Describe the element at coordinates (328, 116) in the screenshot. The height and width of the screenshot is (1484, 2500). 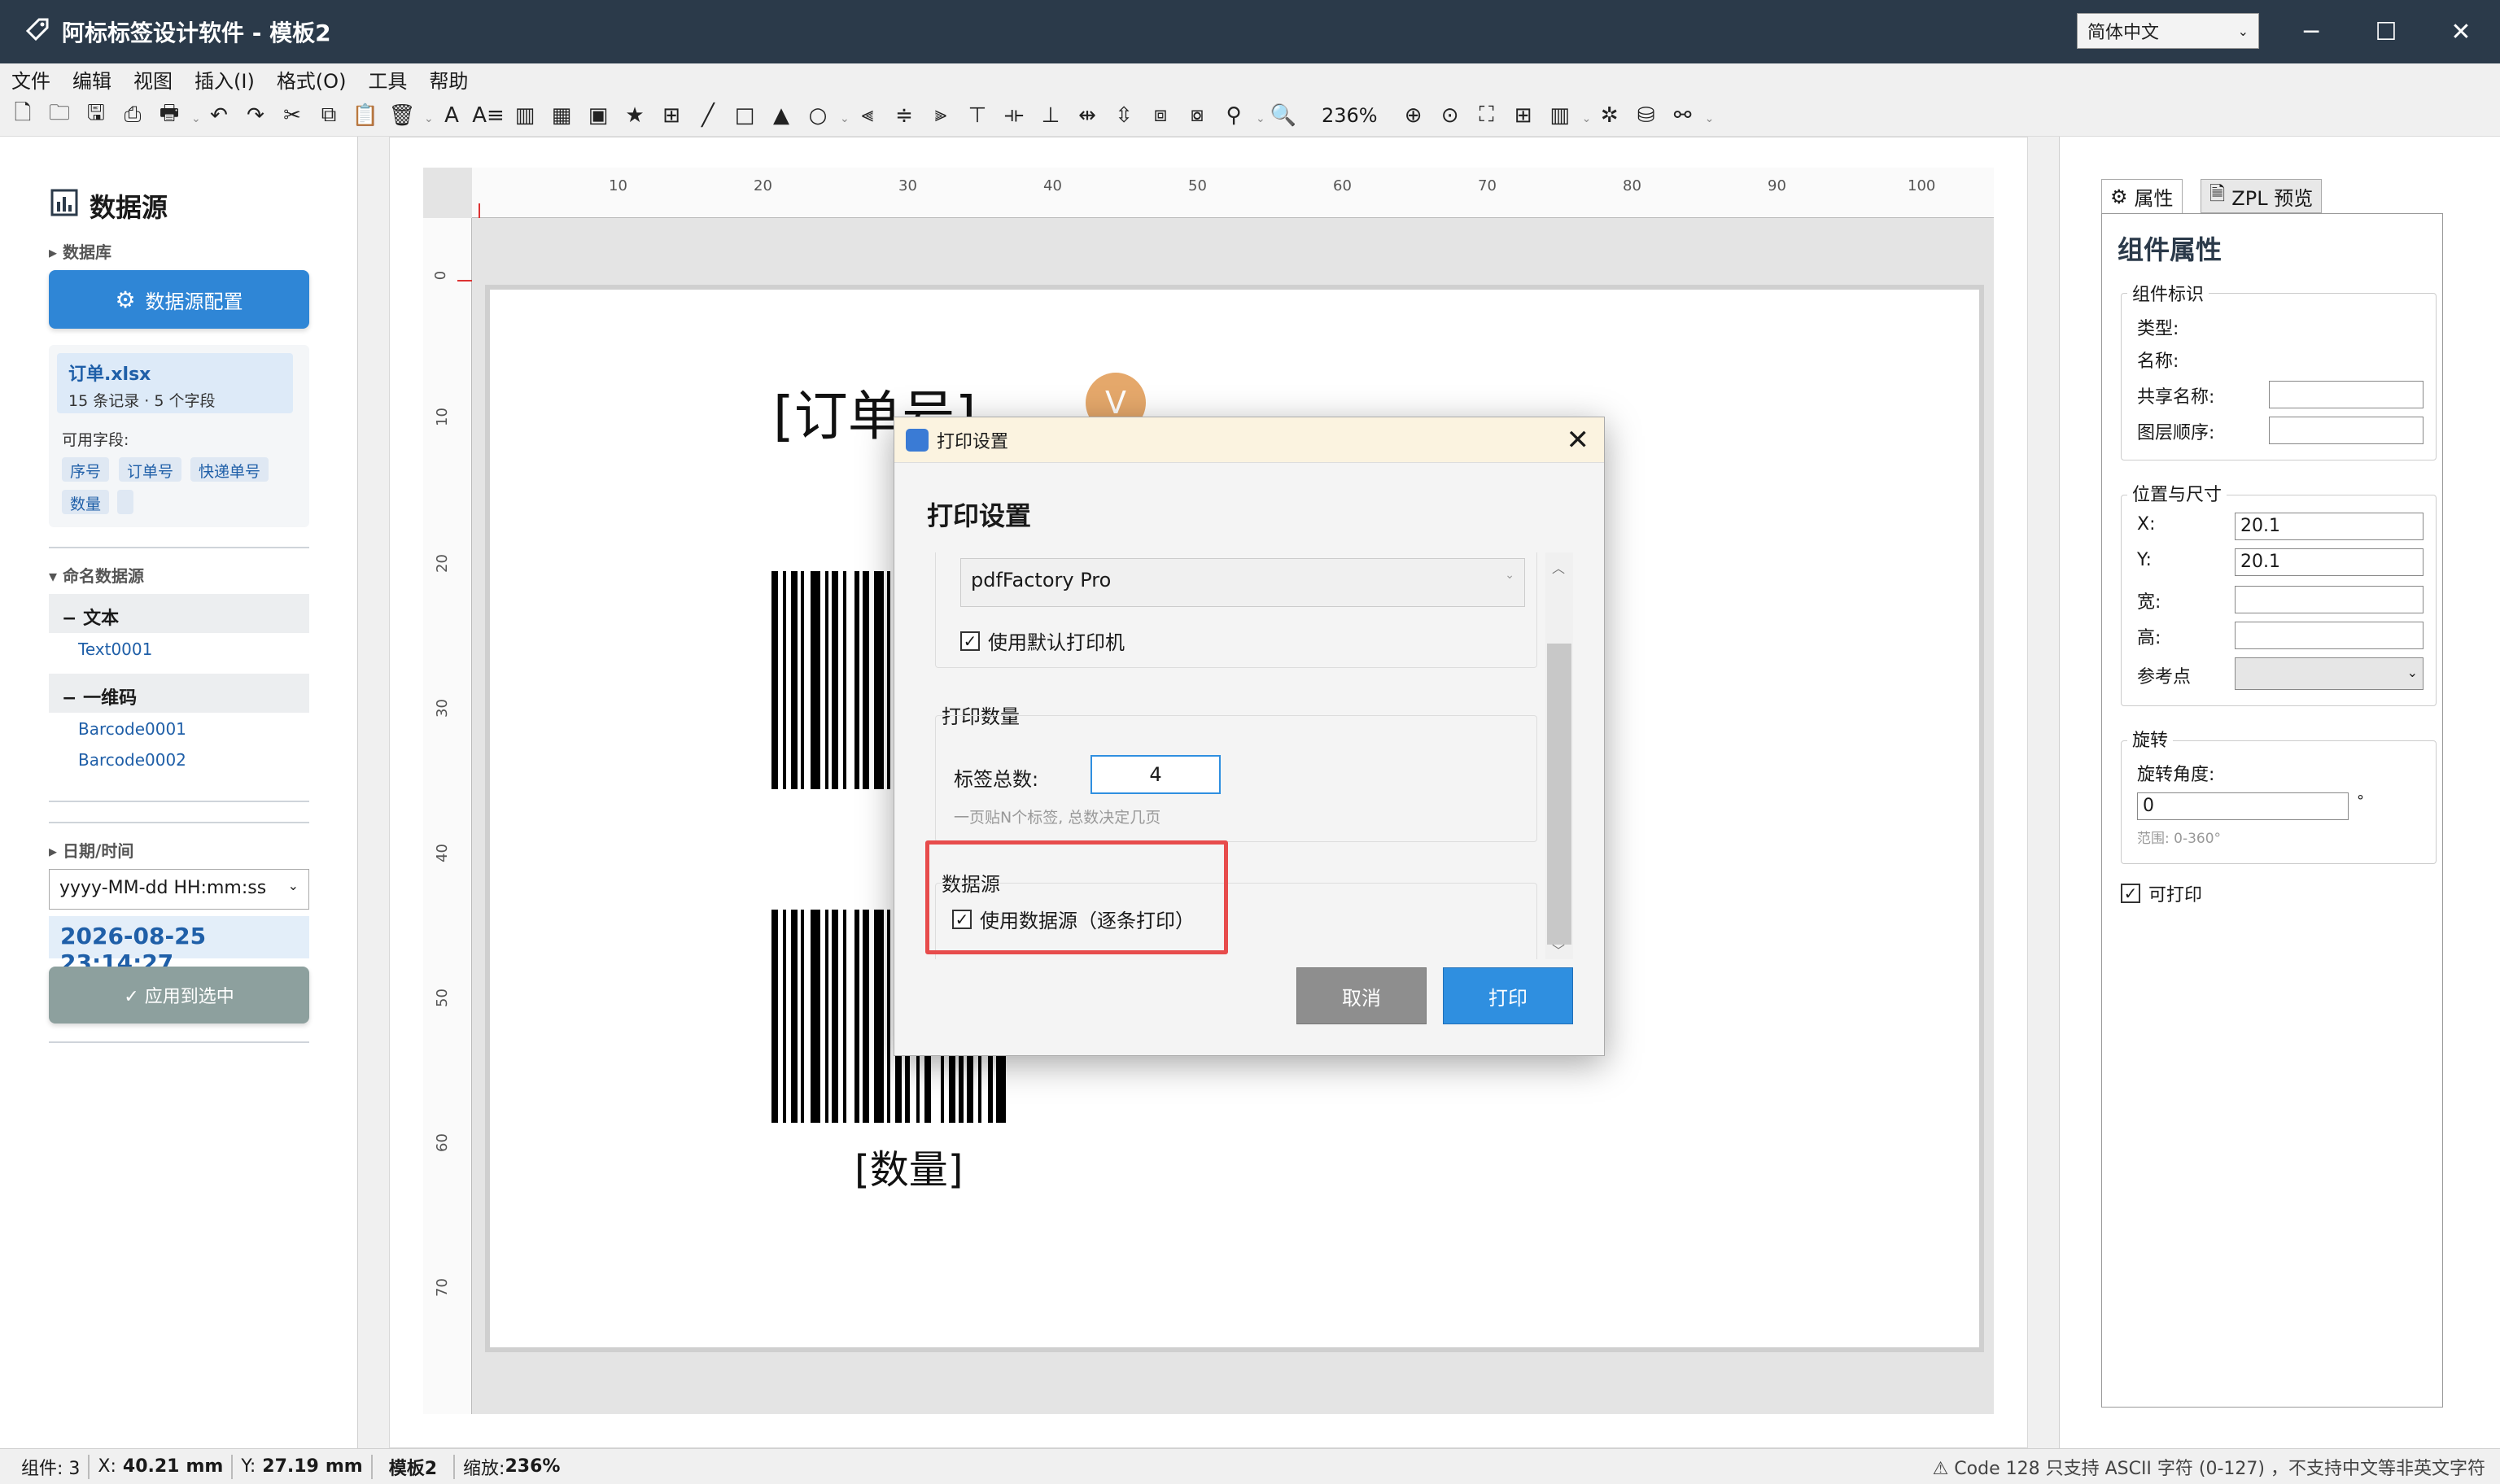
I see `copy-icon: ⧉` at that location.